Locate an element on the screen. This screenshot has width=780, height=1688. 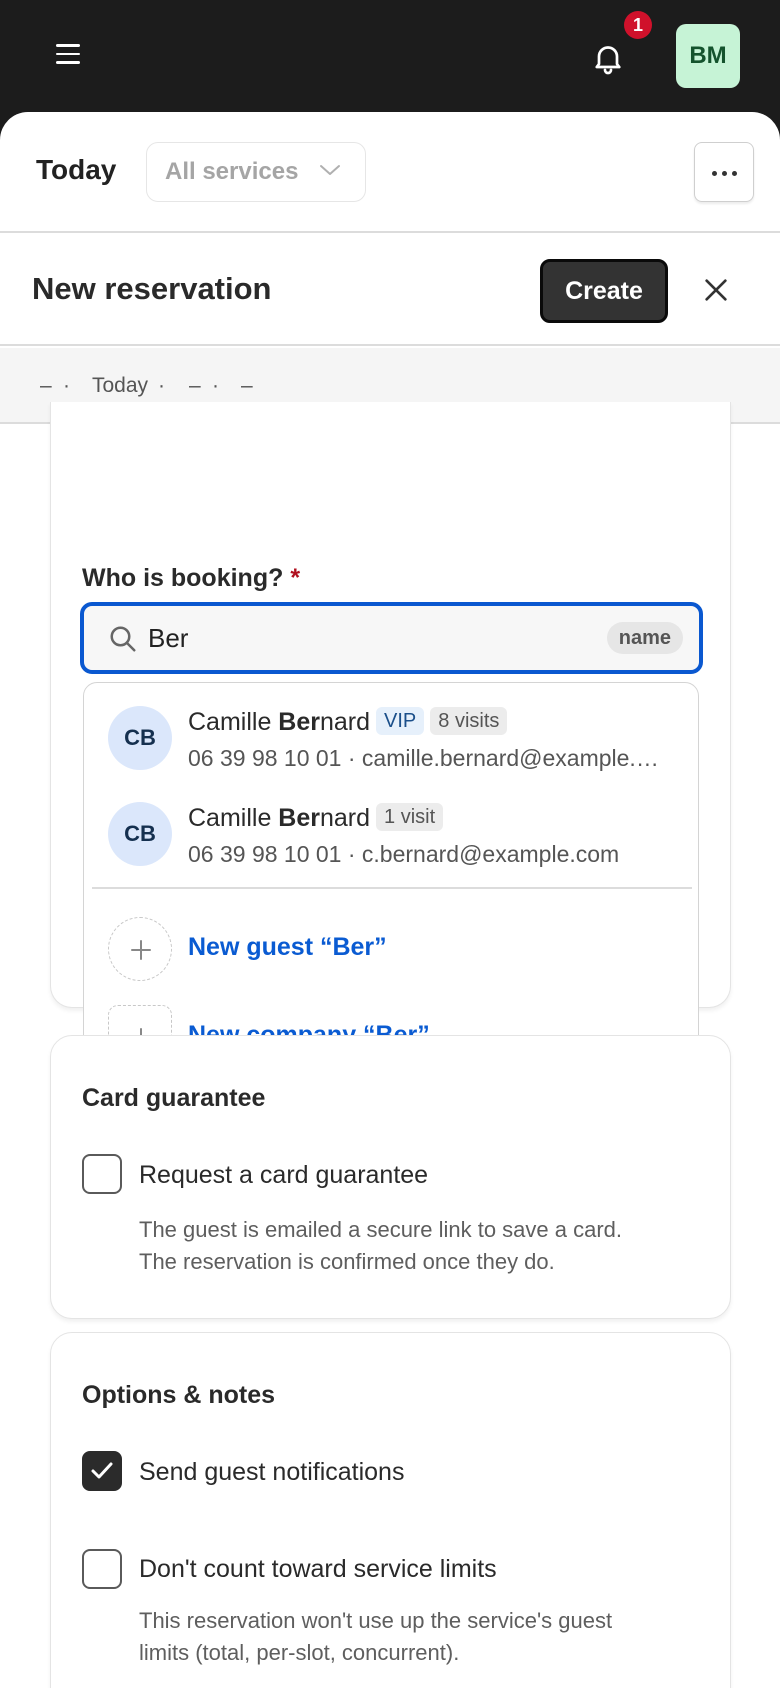
ellipsis-icon is located at coordinates (714, 173).